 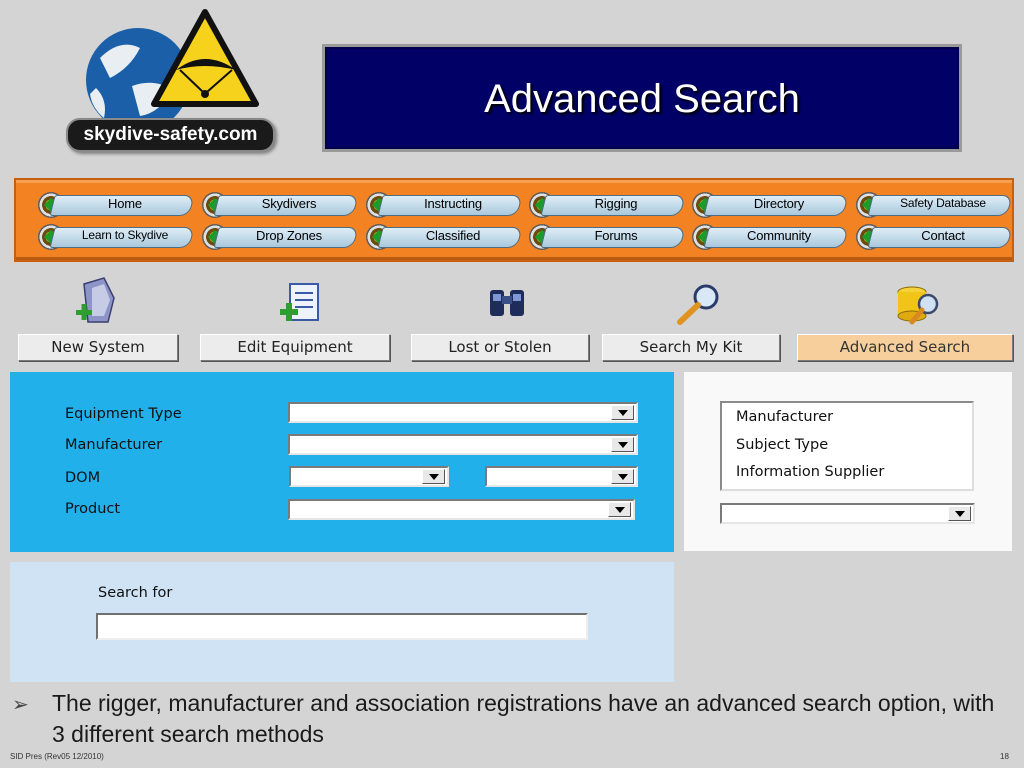 I want to click on nav-label: Community, so click(x=779, y=235).